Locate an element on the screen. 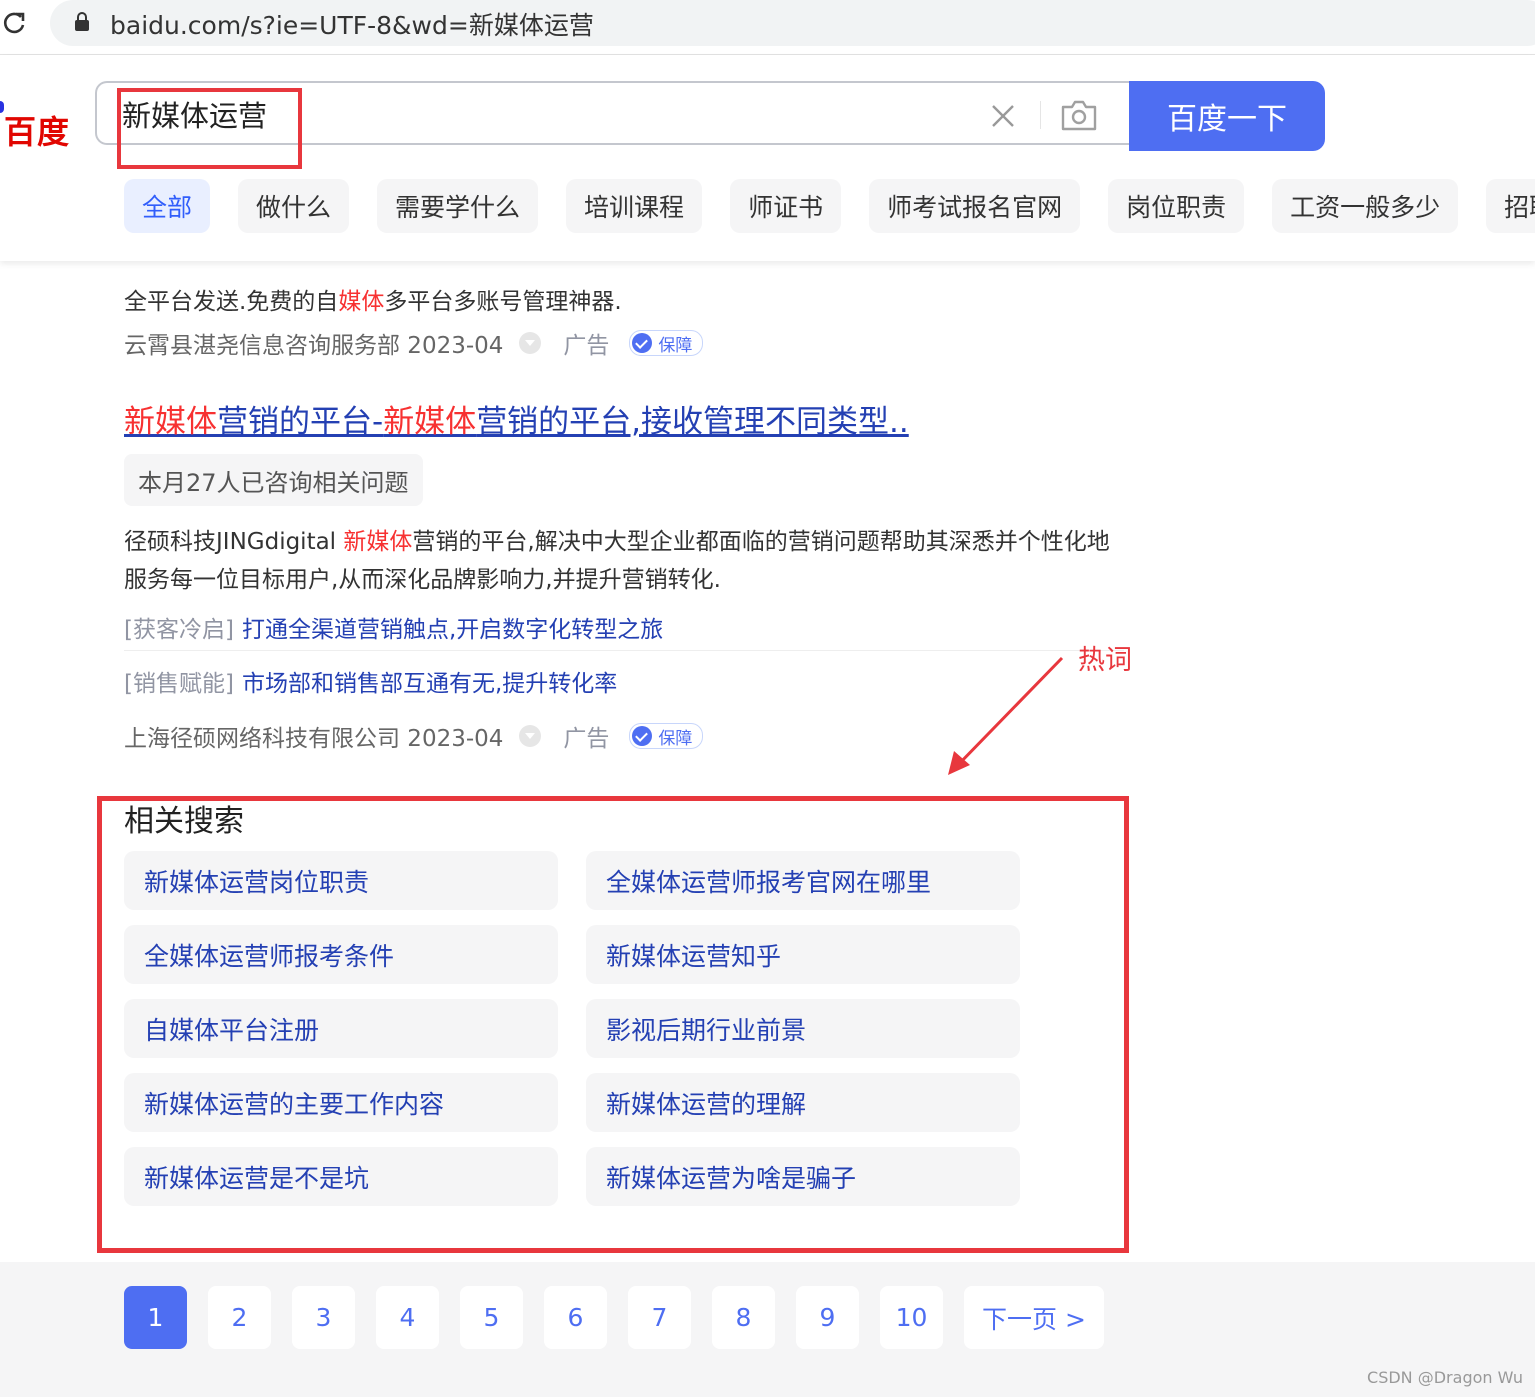  watermark: CSDN @Dragon Wu is located at coordinates (1445, 1377).